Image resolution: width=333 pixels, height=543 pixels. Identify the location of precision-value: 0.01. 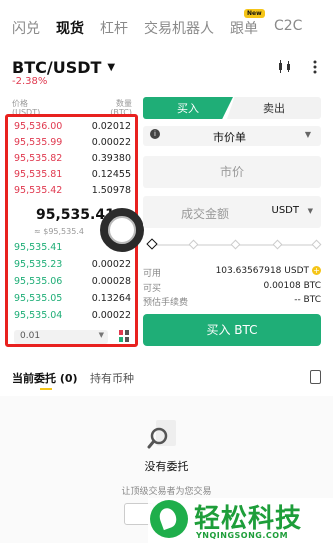
(30, 336).